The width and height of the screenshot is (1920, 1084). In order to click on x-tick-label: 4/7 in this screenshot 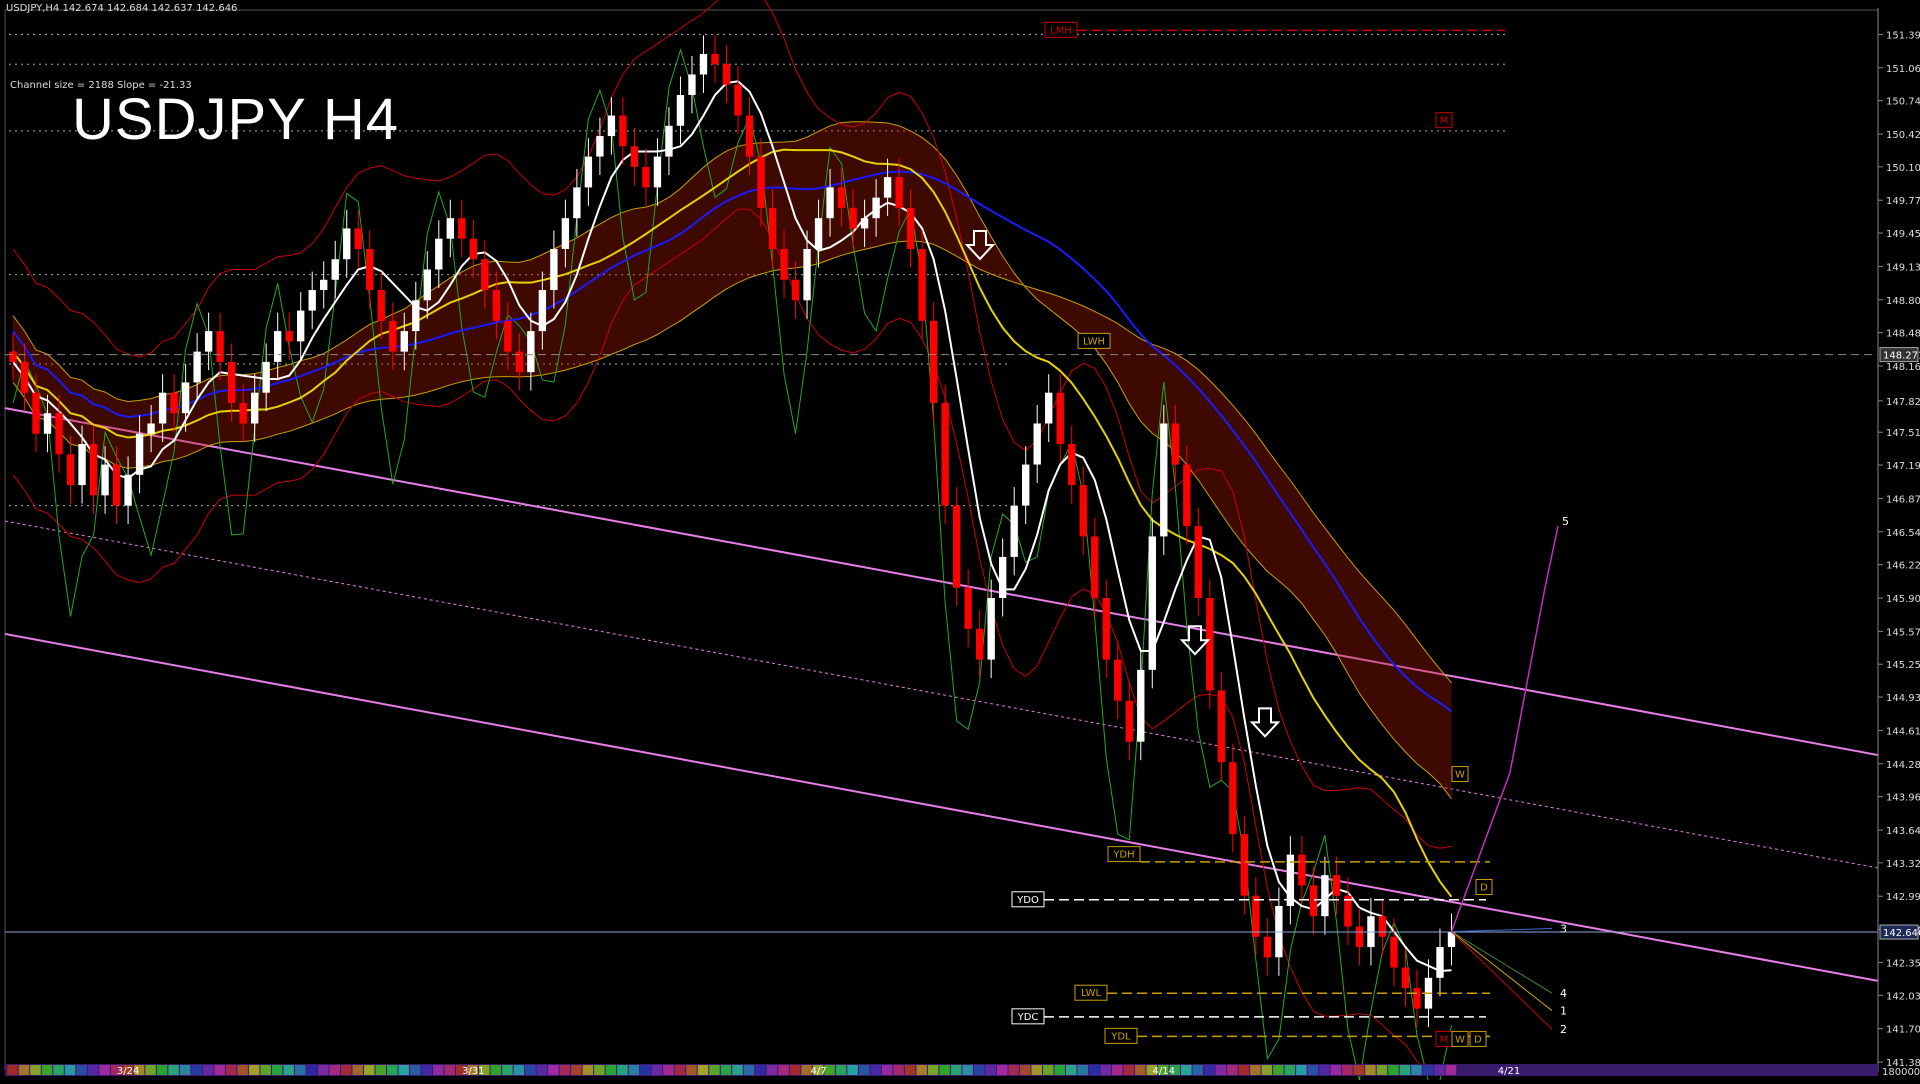, I will do `click(819, 1071)`.